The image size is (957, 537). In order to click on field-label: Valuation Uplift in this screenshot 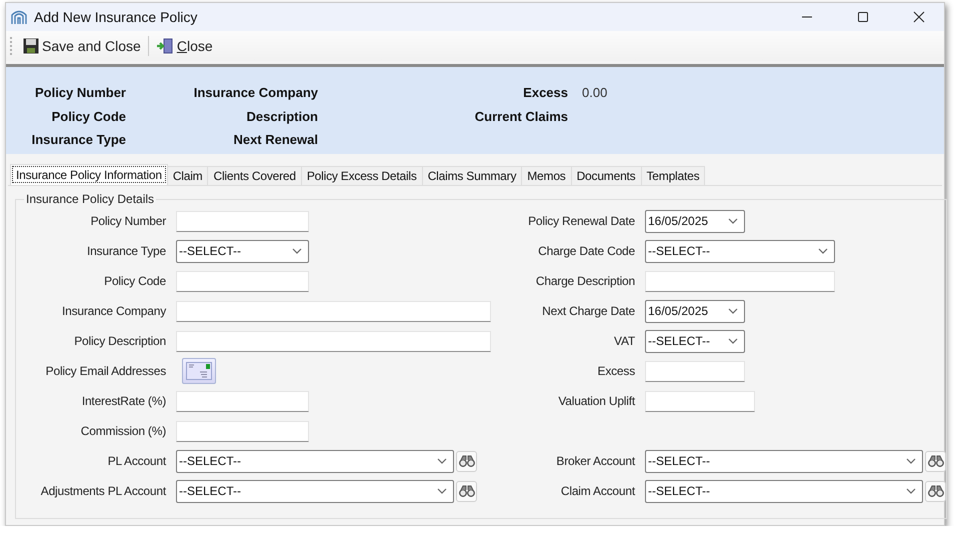, I will do `click(596, 401)`.